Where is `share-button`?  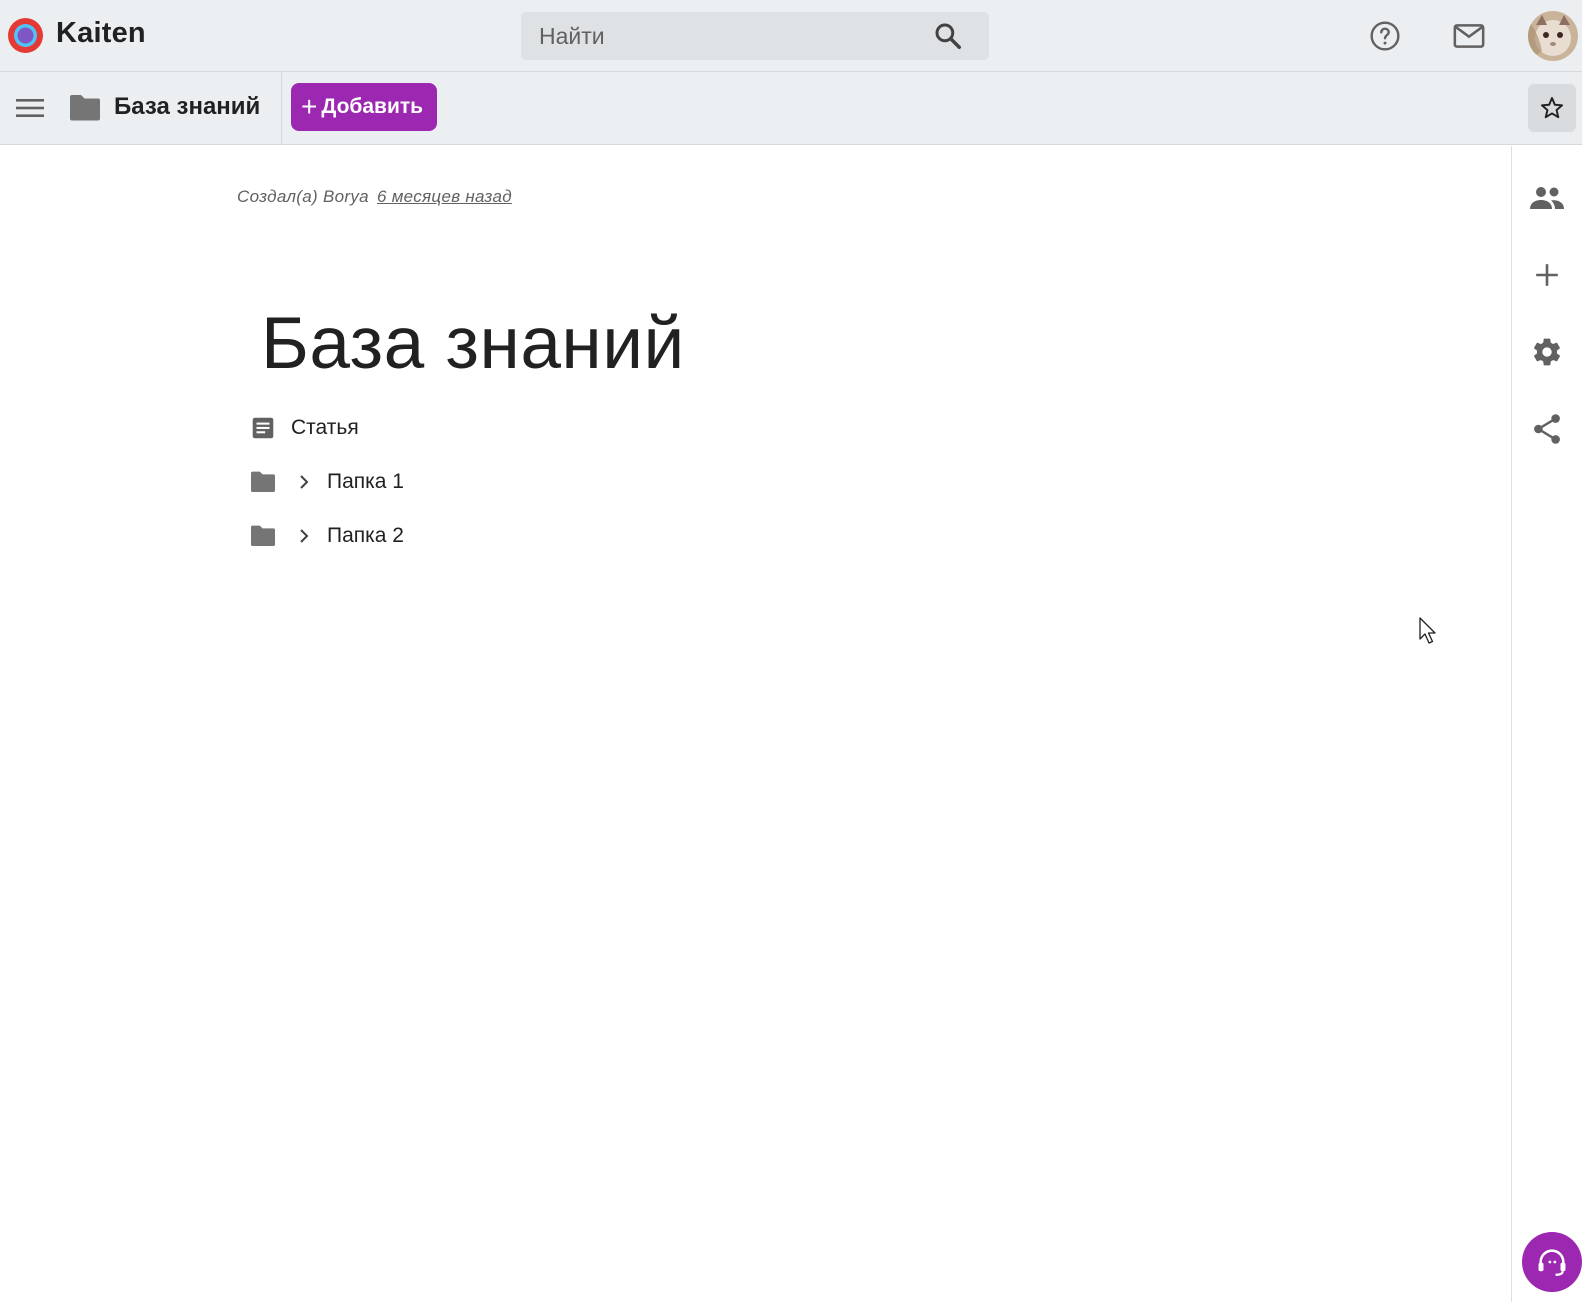 share-button is located at coordinates (1547, 429).